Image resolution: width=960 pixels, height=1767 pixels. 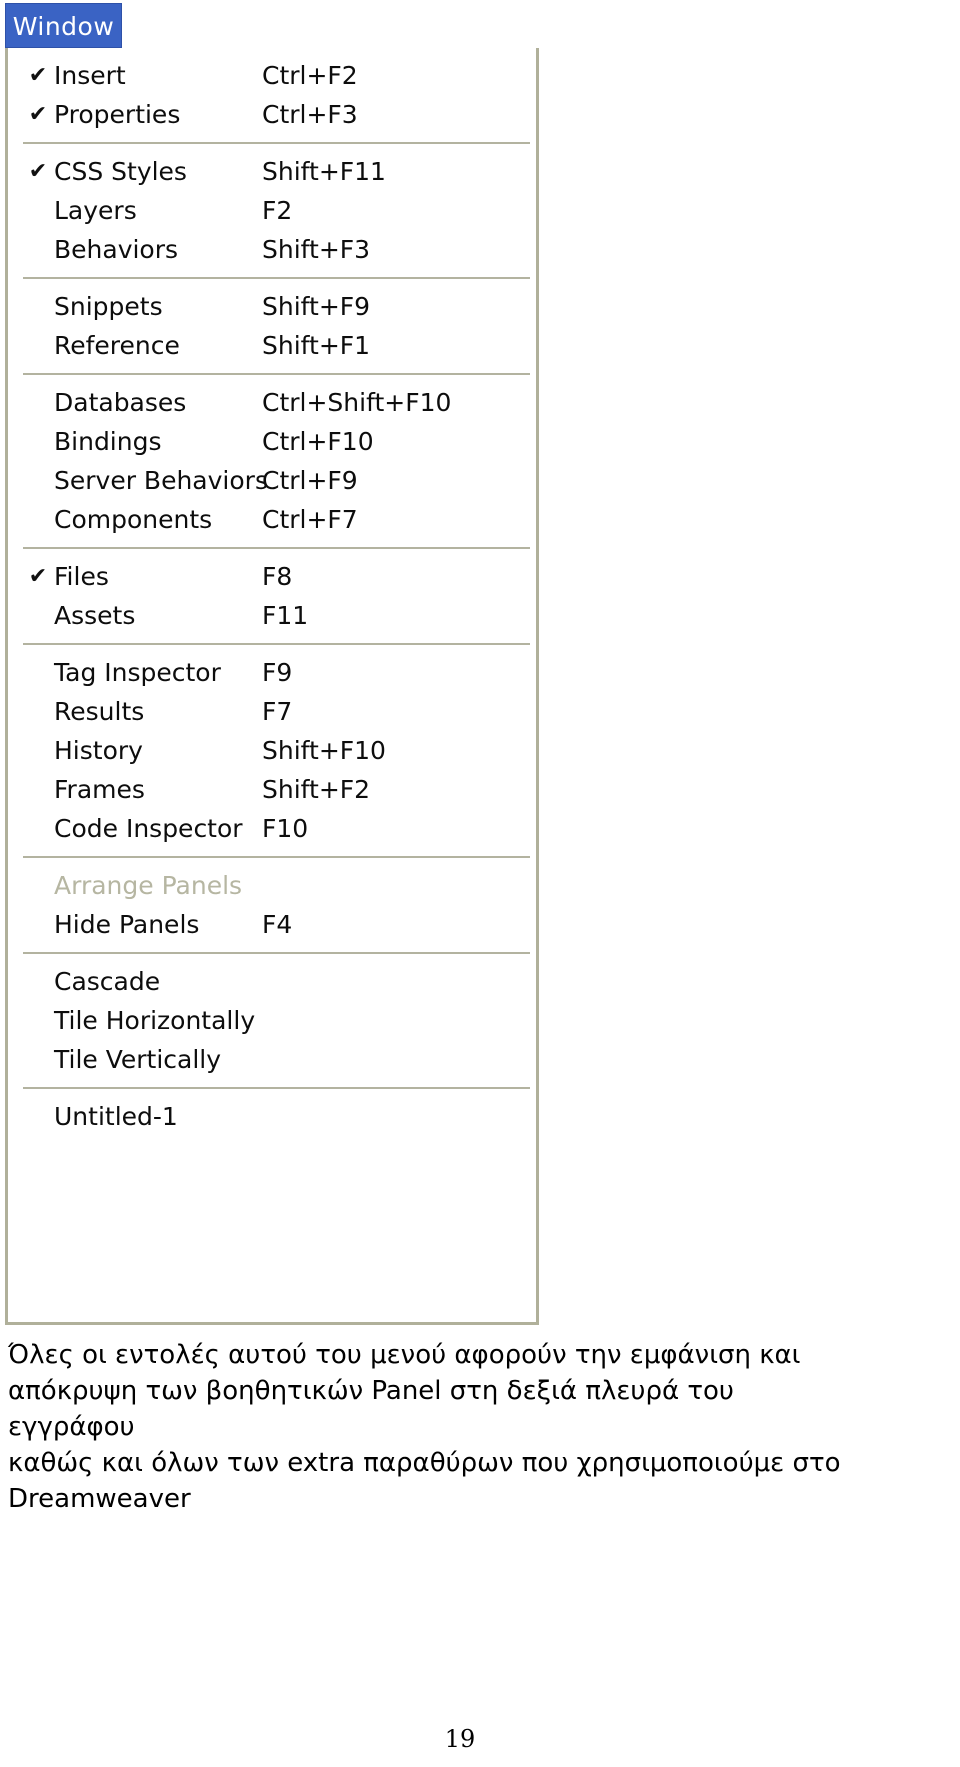 I want to click on menu-item-shortcut: Shift+F11, so click(x=324, y=171).